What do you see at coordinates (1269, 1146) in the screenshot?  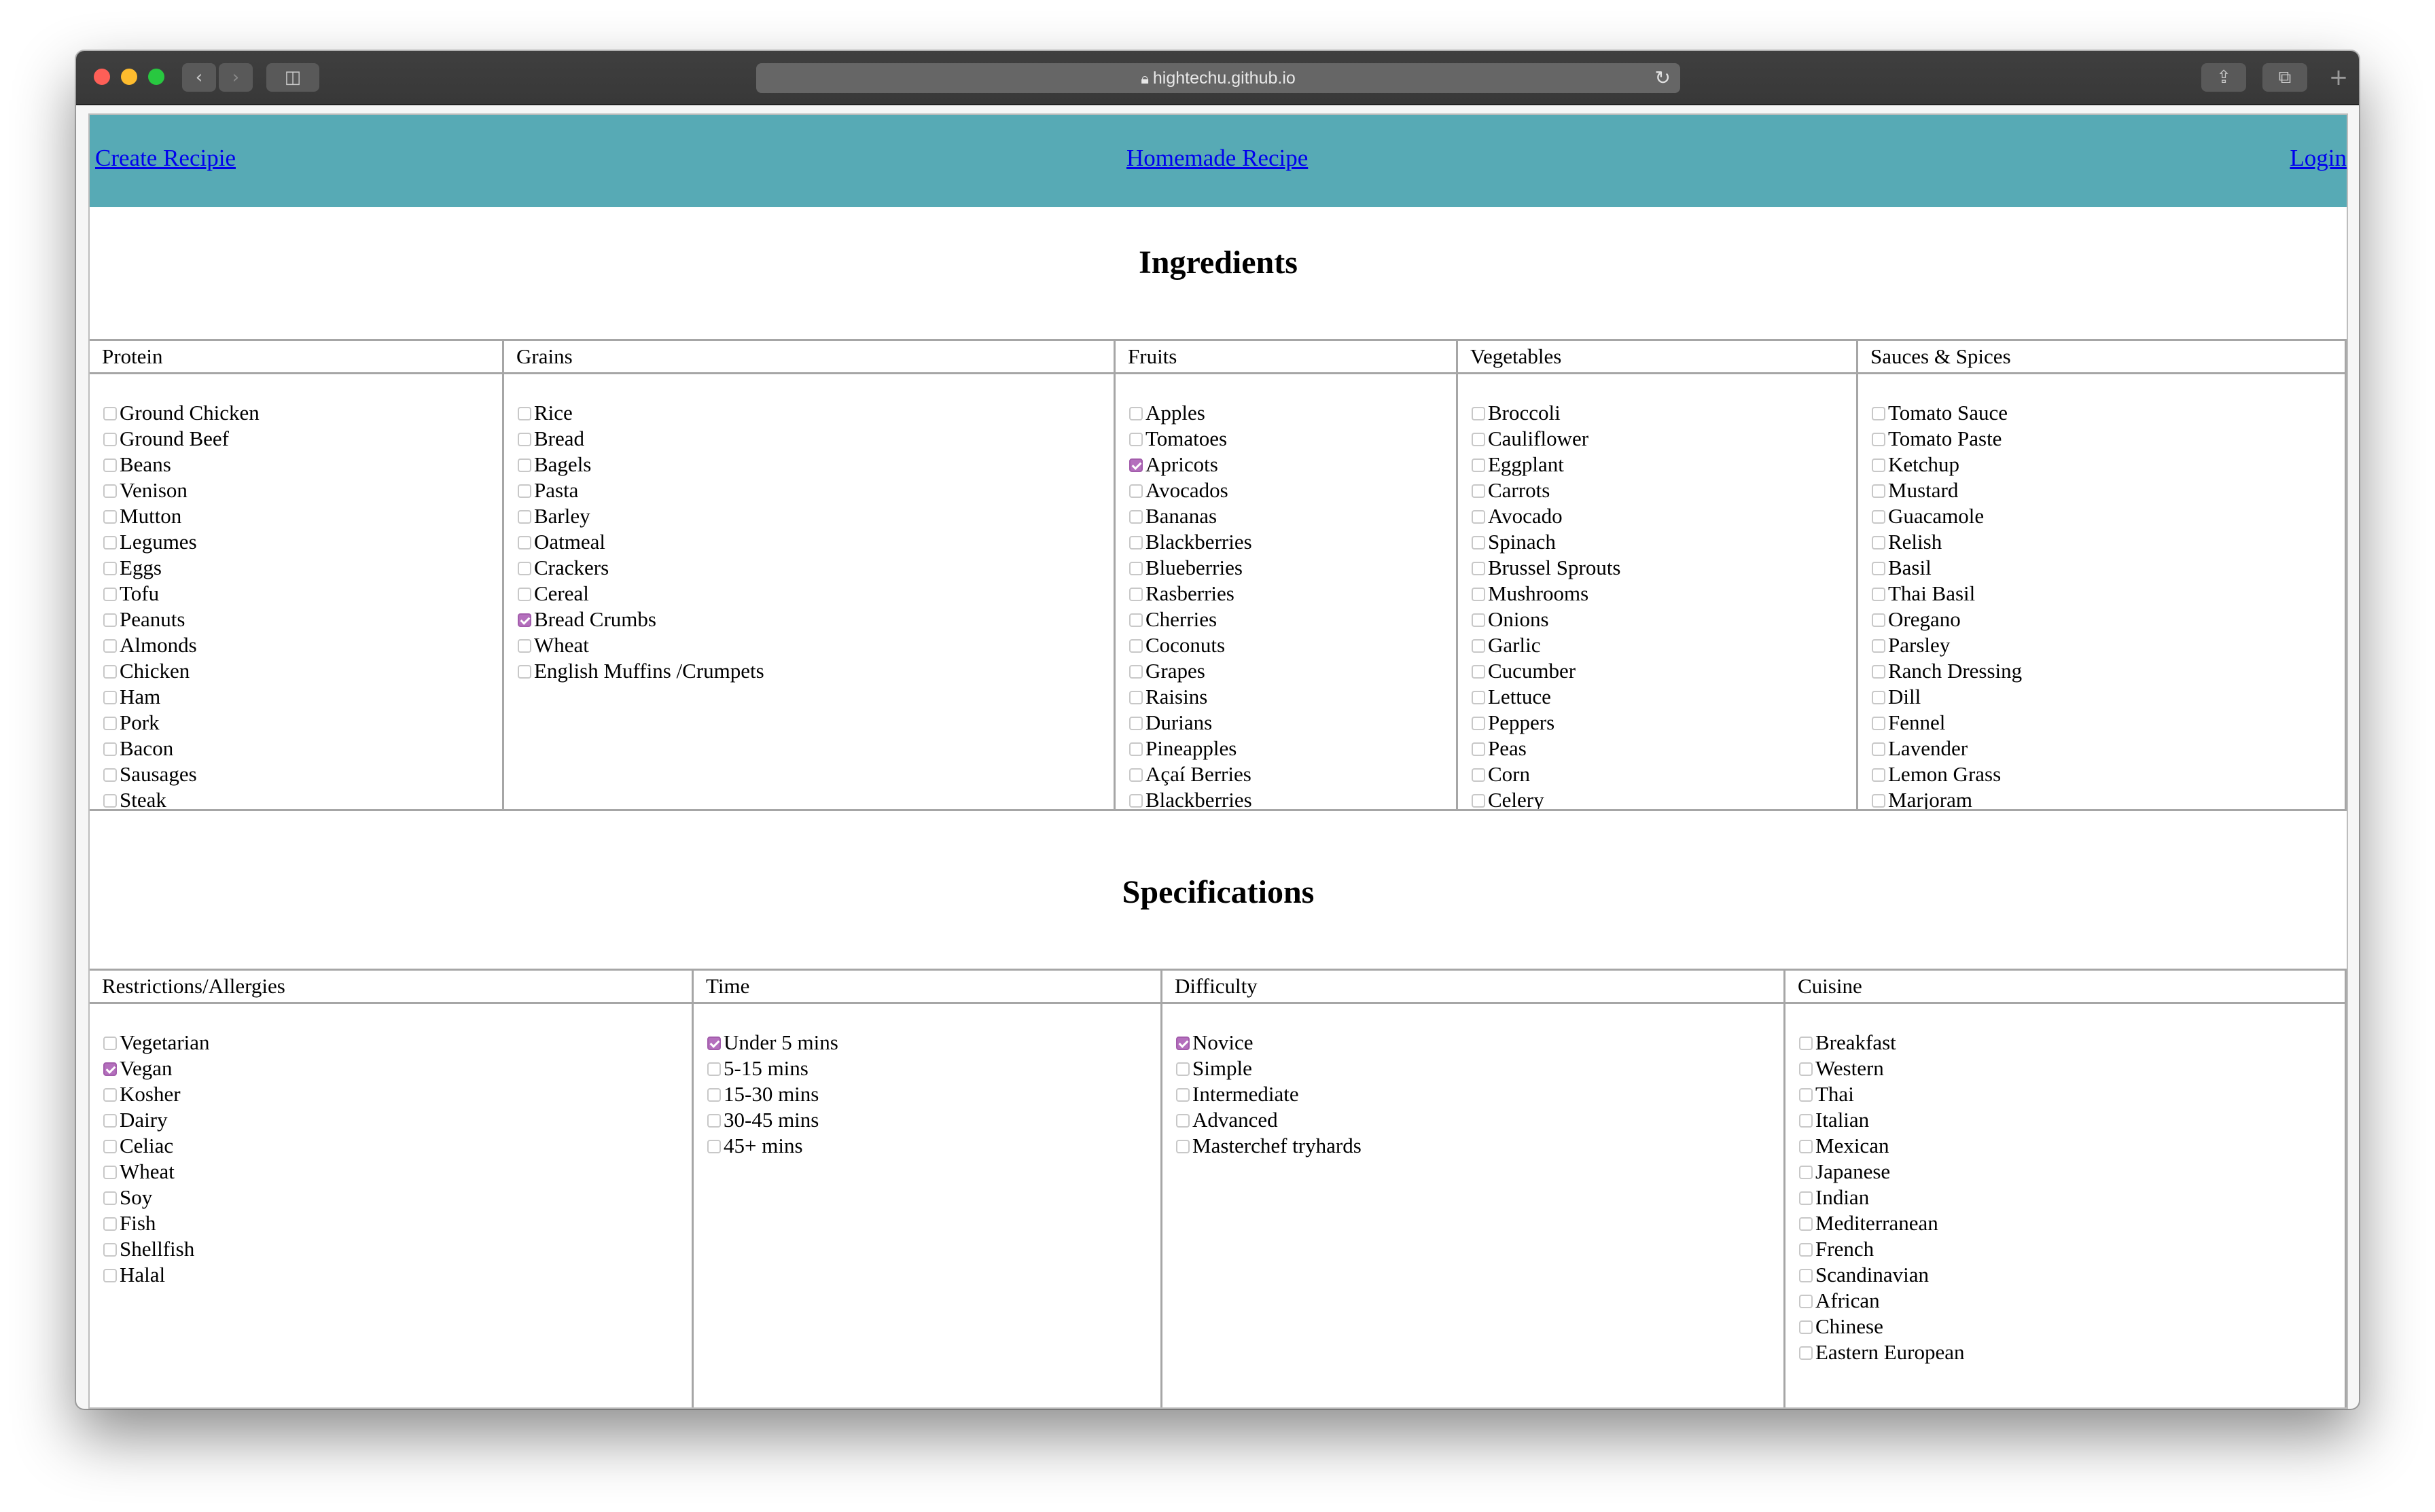 I see `checkbox-item-masterchef-tryhards: Masterchef tryhards` at bounding box center [1269, 1146].